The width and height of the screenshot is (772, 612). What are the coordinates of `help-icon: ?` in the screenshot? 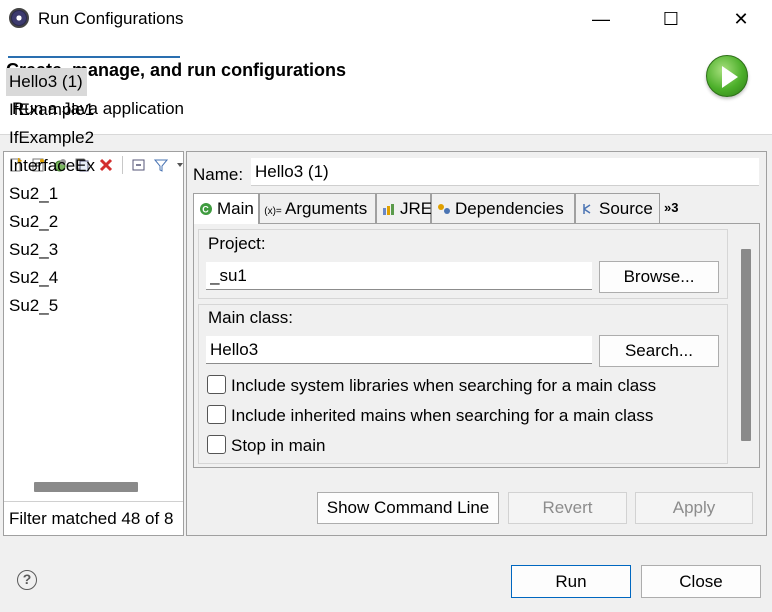 It's located at (27, 580).